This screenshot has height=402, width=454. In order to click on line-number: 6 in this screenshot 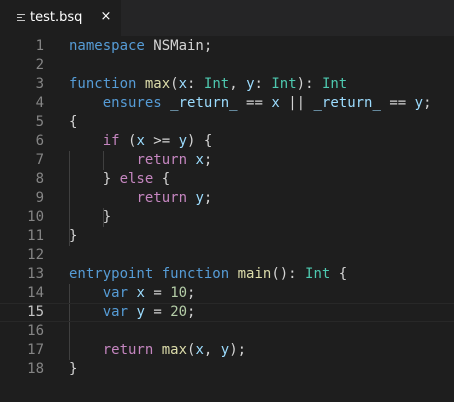, I will do `click(39, 141)`.